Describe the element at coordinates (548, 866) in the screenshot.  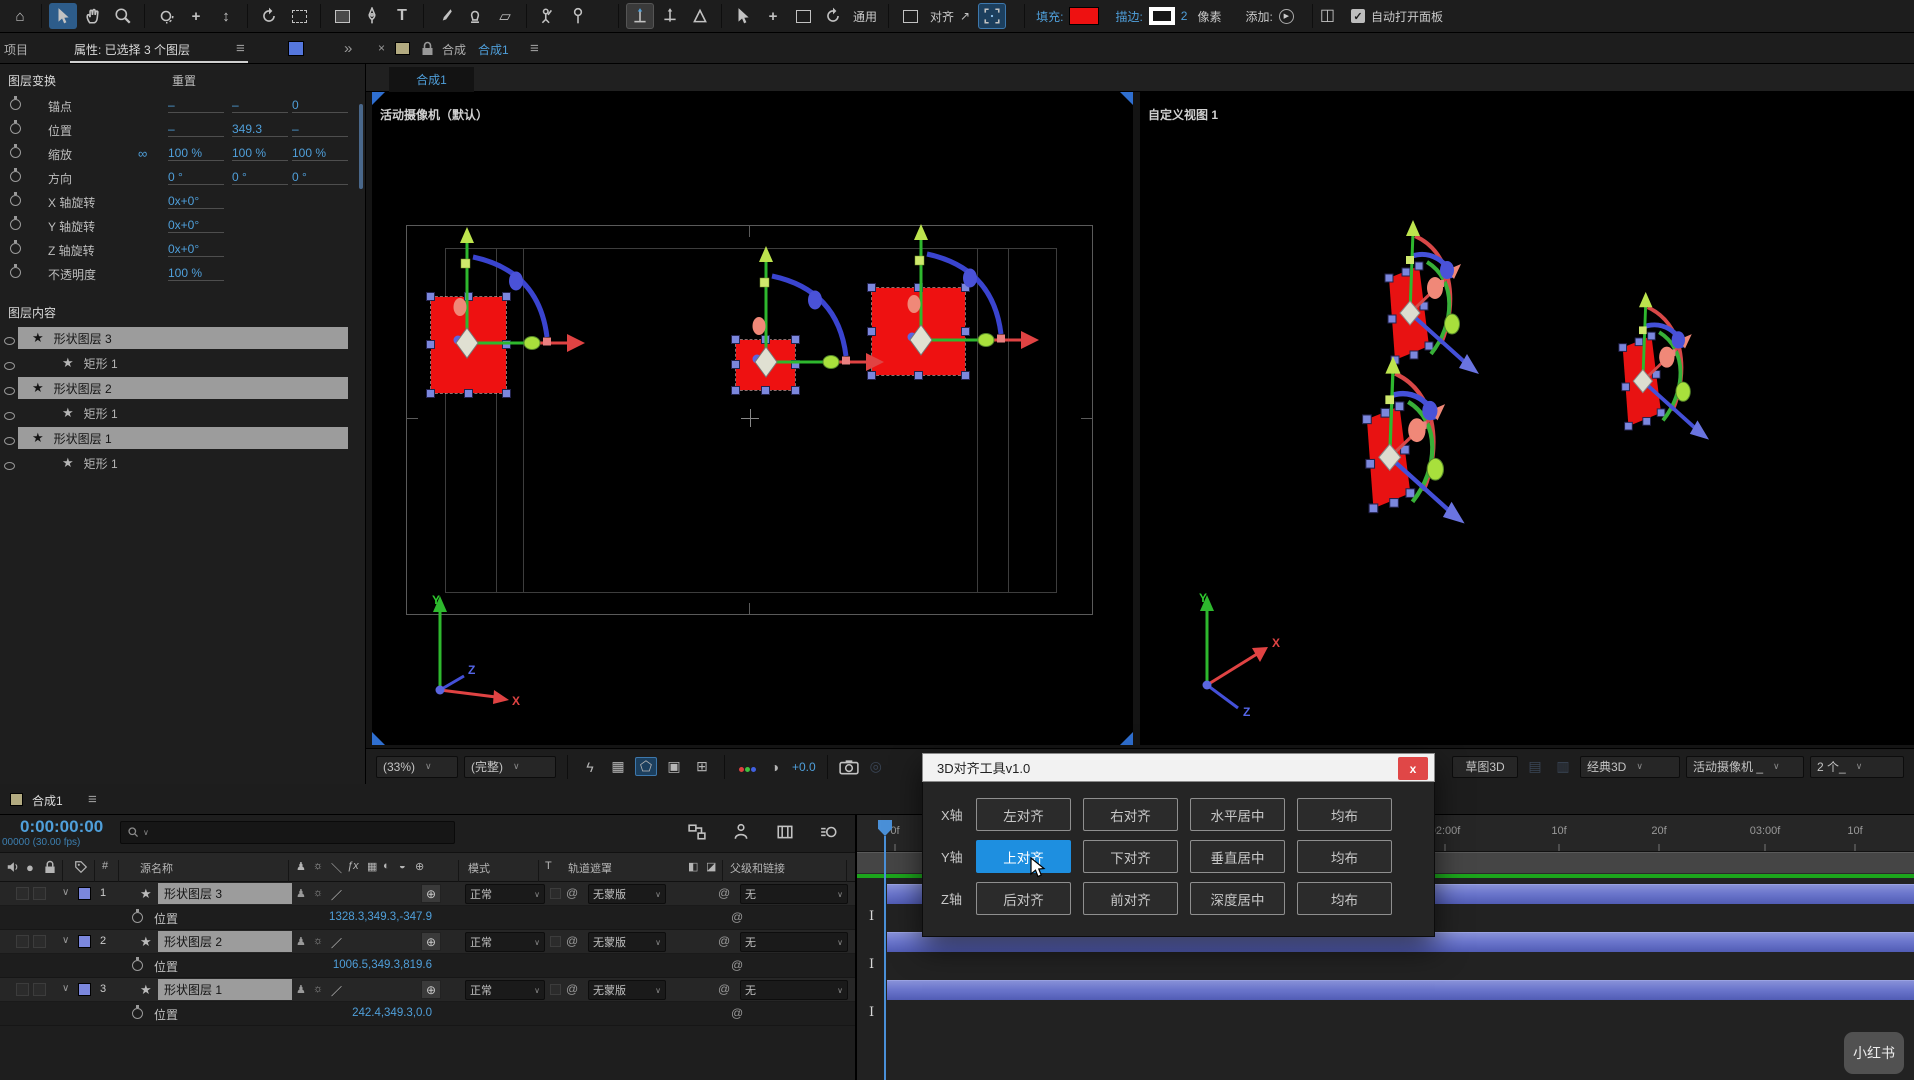
I see `preserve-transparency-column: T` at that location.